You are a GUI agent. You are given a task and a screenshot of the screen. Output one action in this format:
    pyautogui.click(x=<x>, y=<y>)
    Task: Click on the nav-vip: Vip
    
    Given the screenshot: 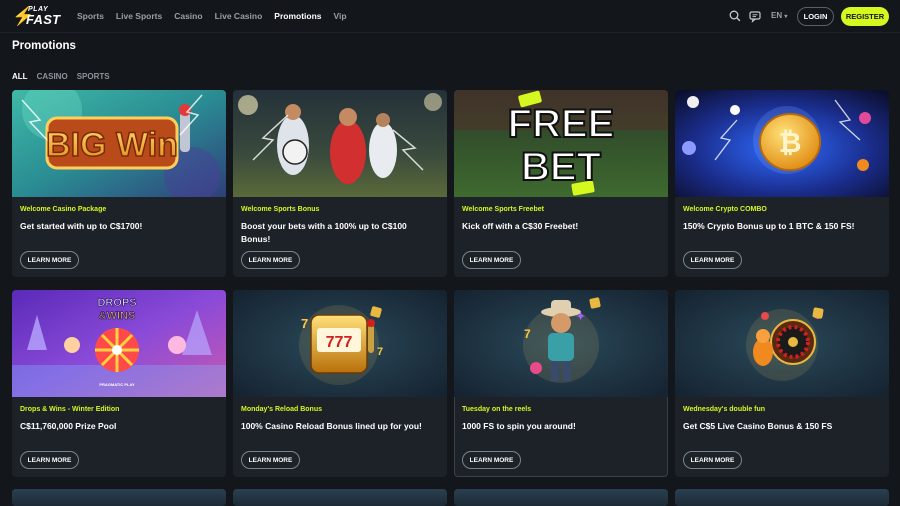 What is the action you would take?
    pyautogui.click(x=340, y=16)
    